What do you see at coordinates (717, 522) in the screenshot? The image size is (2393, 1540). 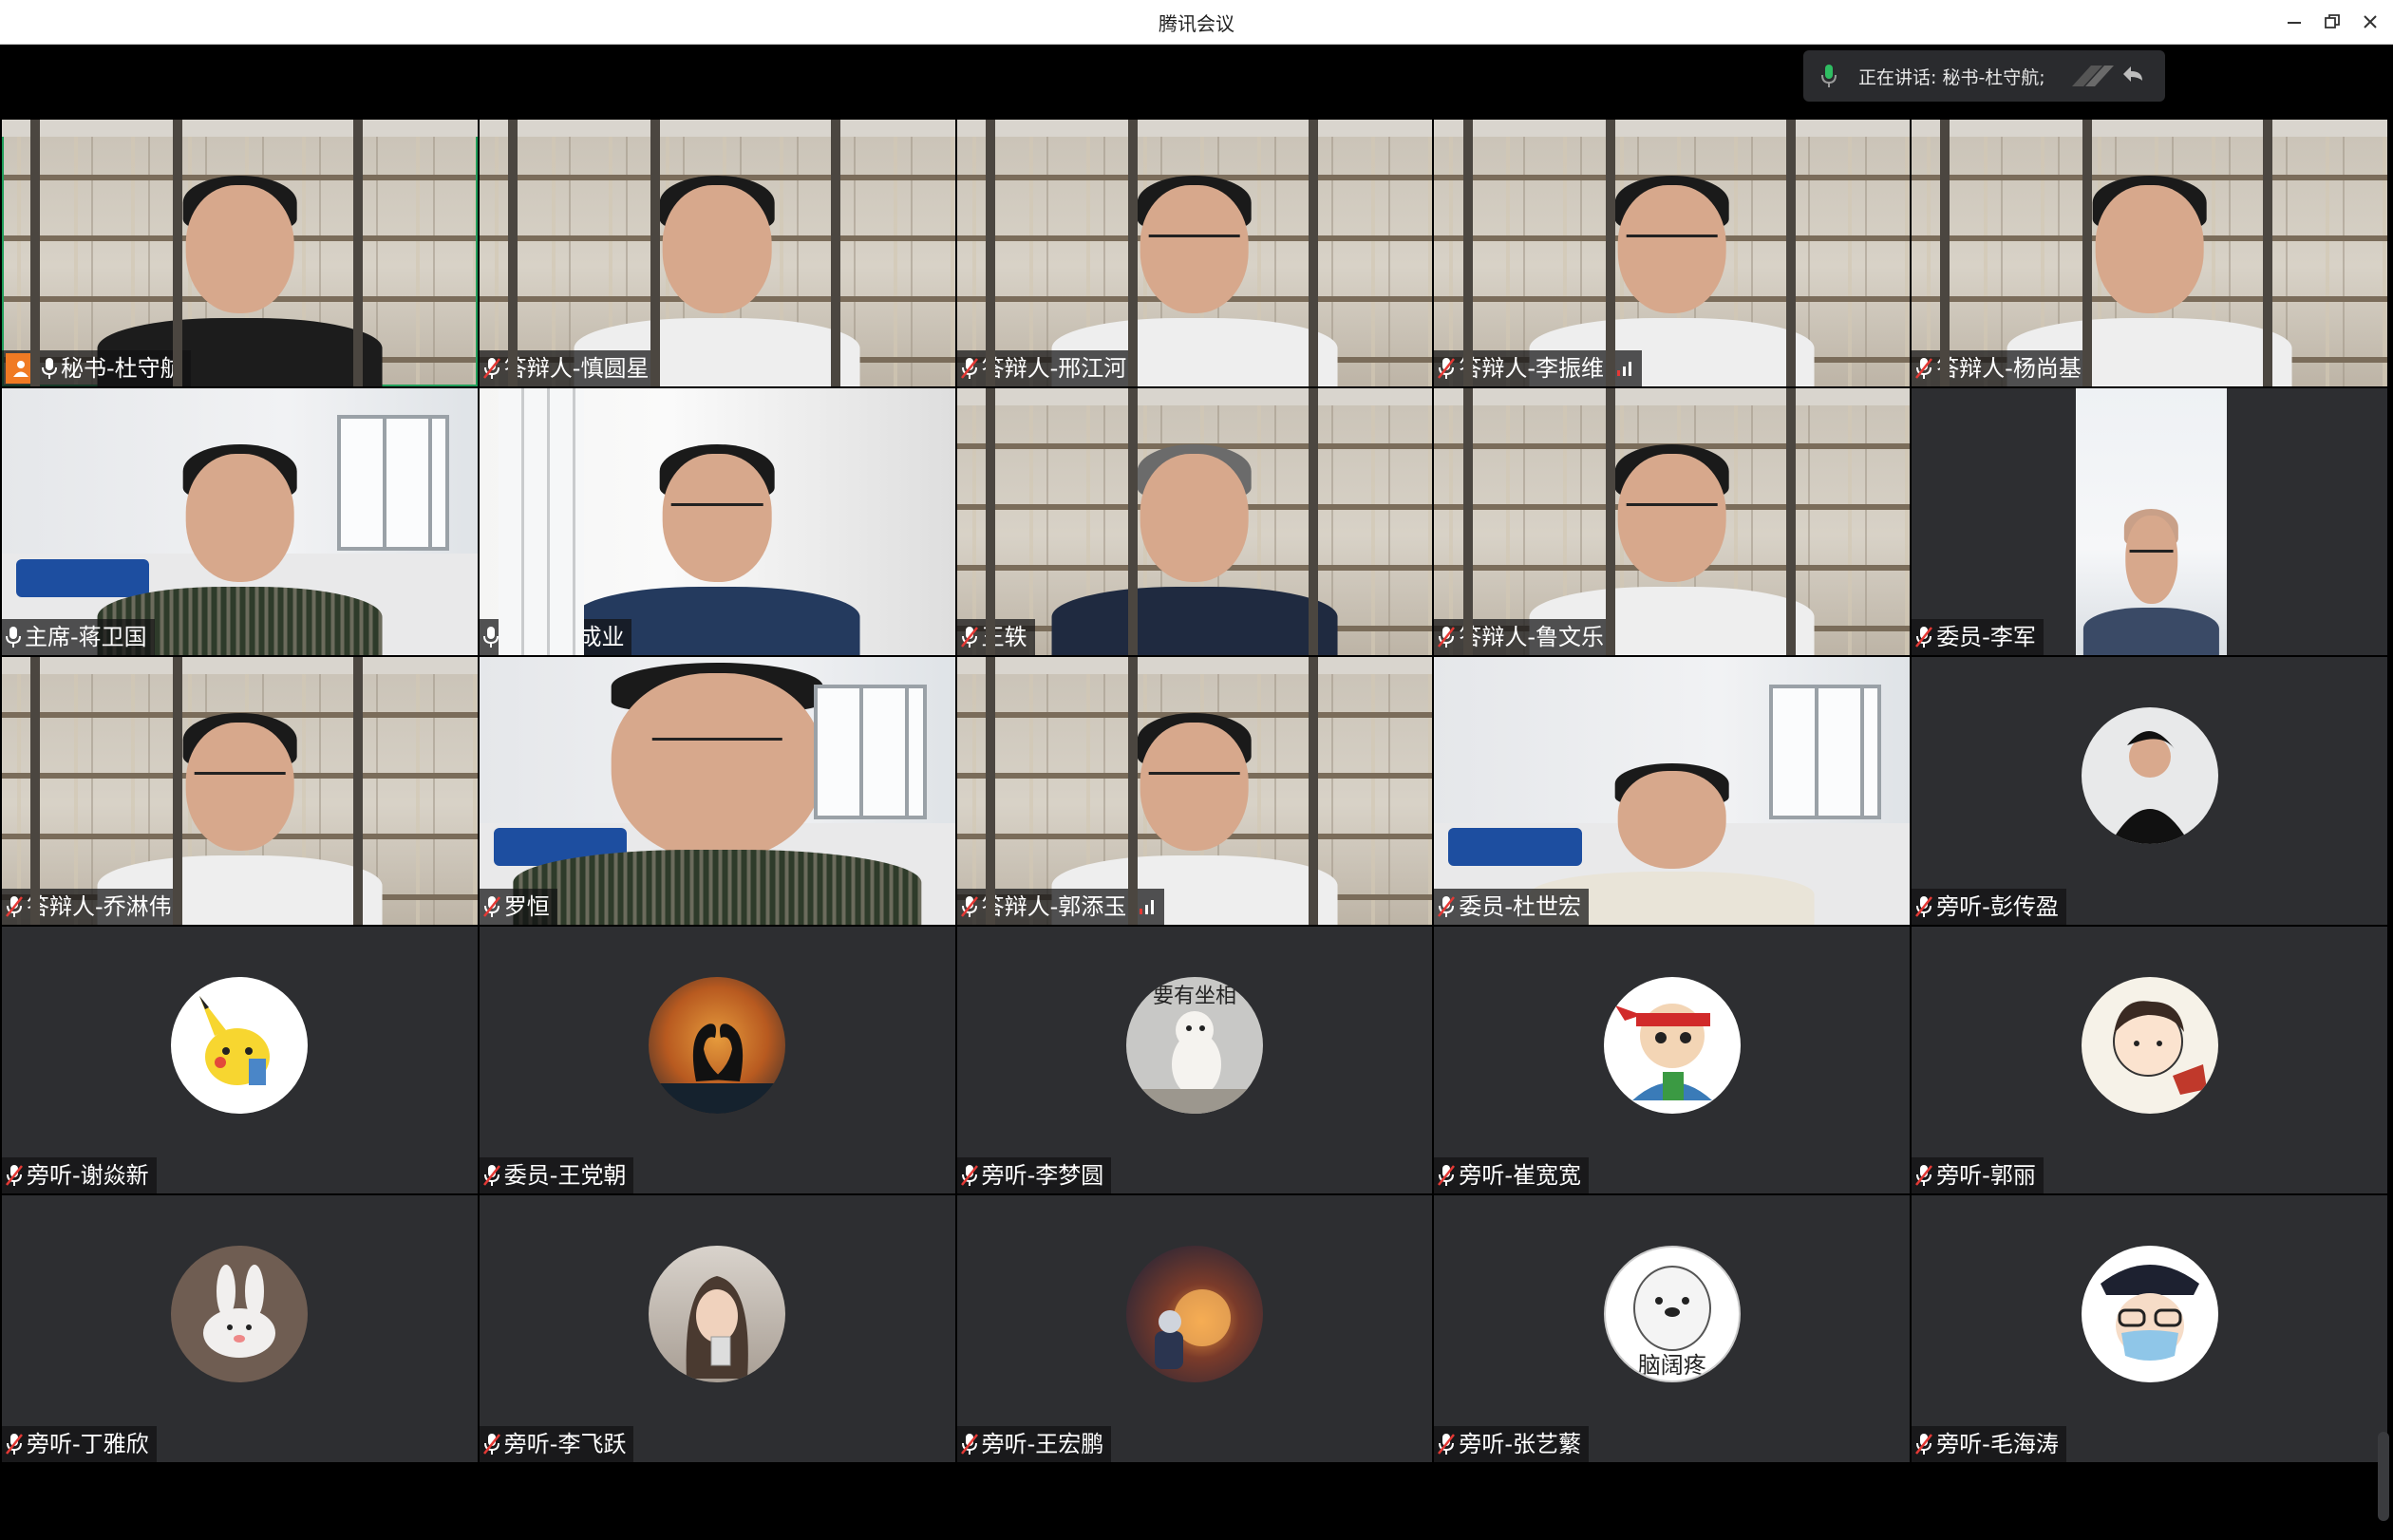 I see `video-tile: 委员-张成业` at bounding box center [717, 522].